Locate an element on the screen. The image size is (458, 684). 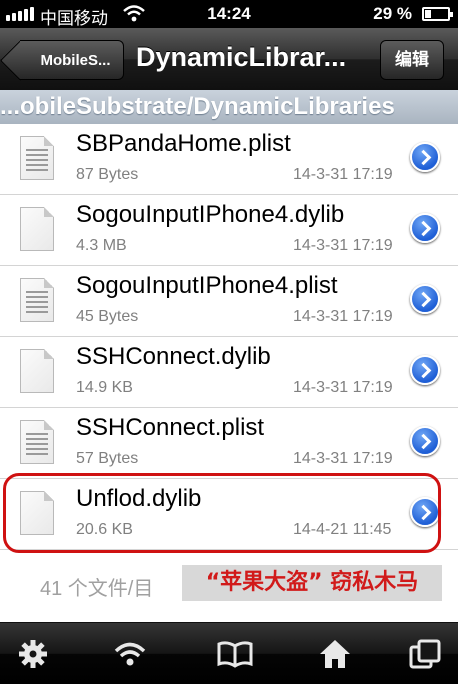
file-row: SSHConnect.plist 57 Bytes 14-3-31 17:19 is located at coordinates (229, 443).